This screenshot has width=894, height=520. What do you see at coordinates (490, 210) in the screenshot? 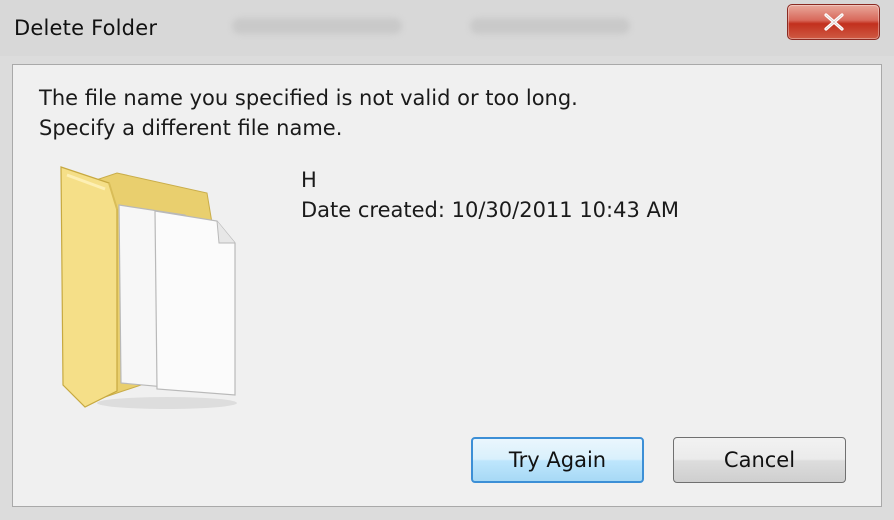
I see `item-date-created: Date created: 10/30/2011 10:43 AM` at bounding box center [490, 210].